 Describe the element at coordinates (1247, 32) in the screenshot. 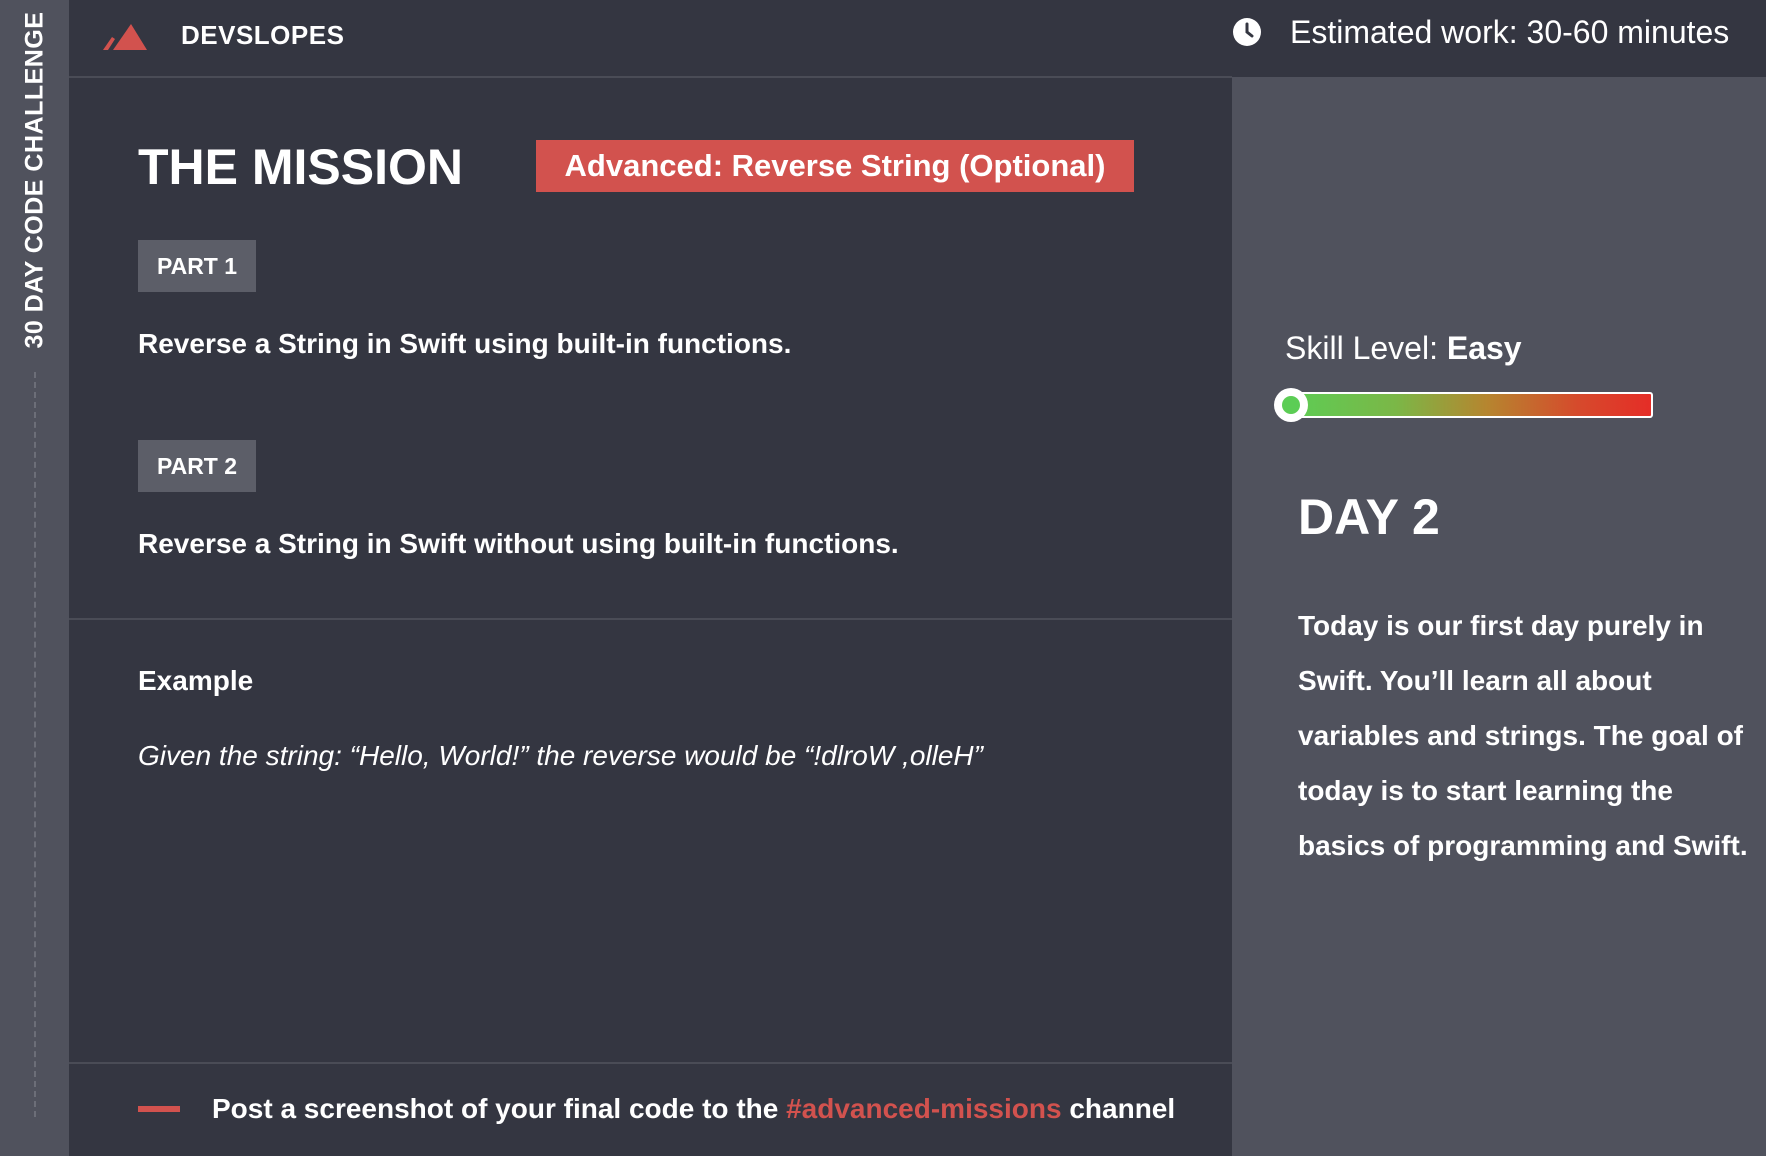

I see `clock-icon` at that location.